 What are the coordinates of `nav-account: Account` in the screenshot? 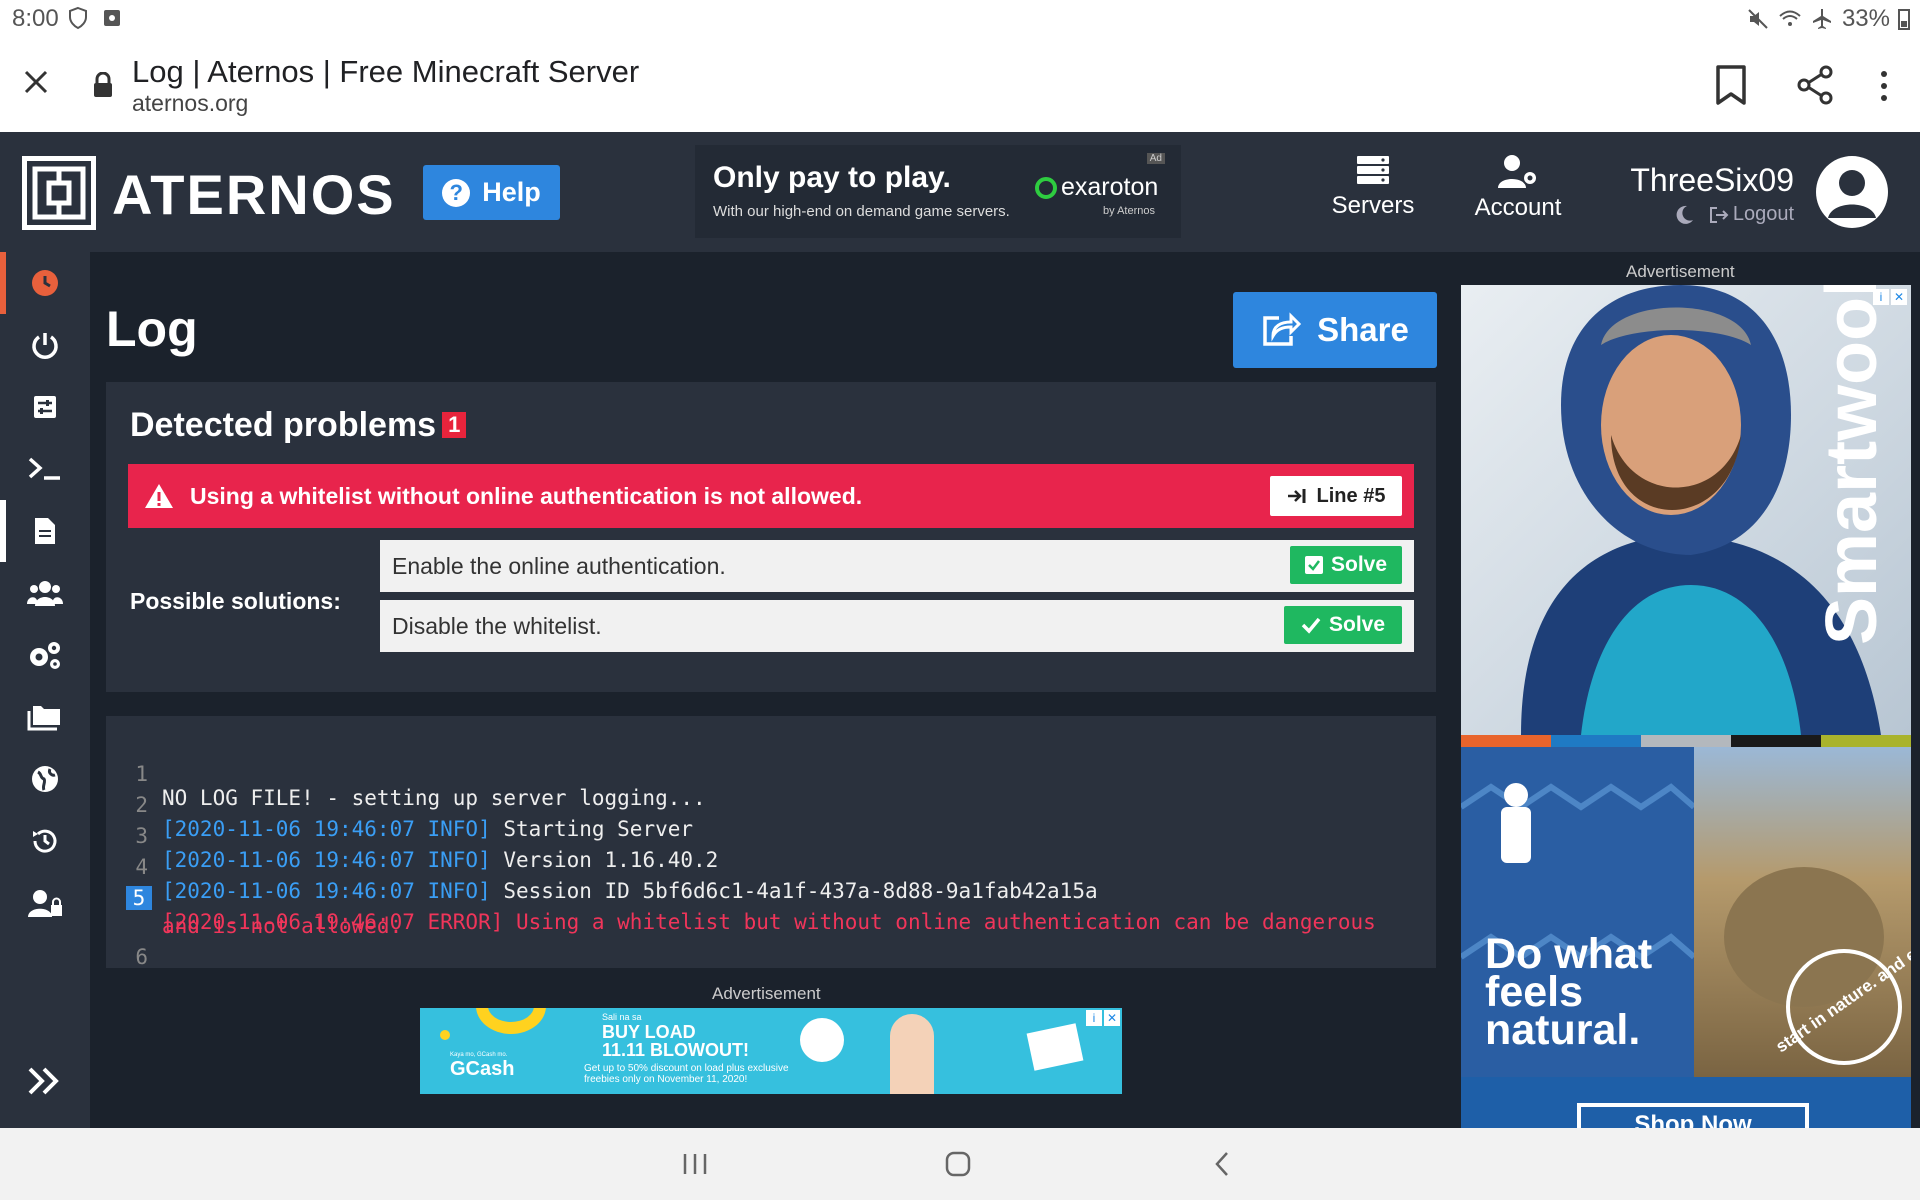 It's located at (1518, 188).